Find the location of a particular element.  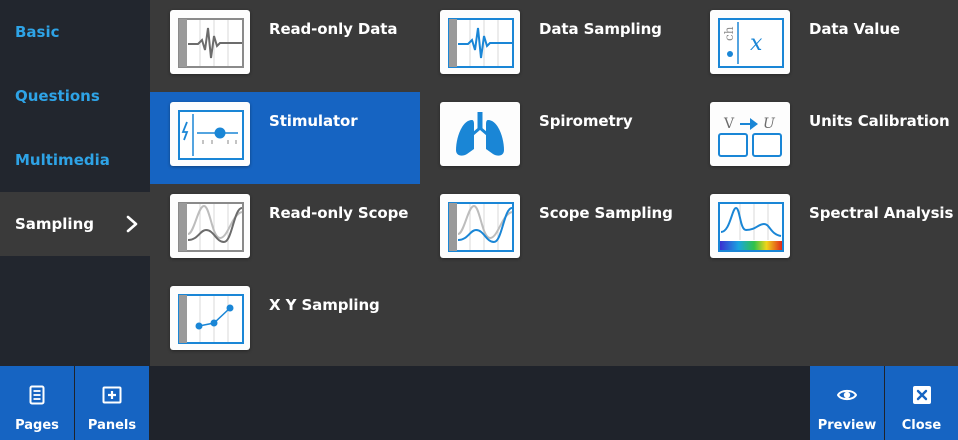

tile-label: X Y Sampling is located at coordinates (324, 305).